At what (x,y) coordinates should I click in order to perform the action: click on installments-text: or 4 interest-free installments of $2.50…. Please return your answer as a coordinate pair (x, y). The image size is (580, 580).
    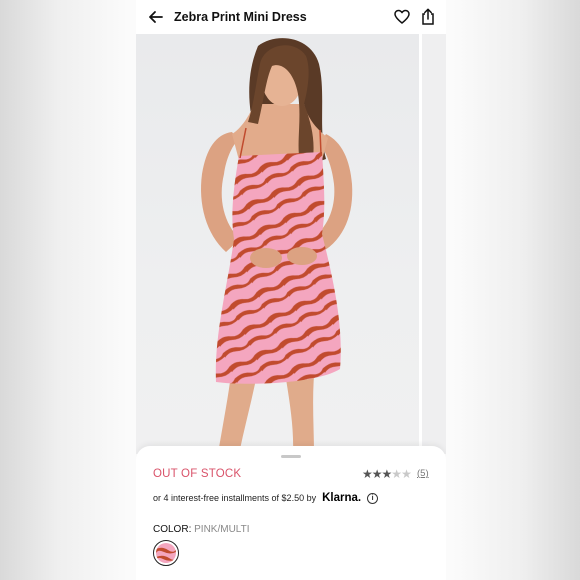
    Looking at the image, I should click on (235, 498).